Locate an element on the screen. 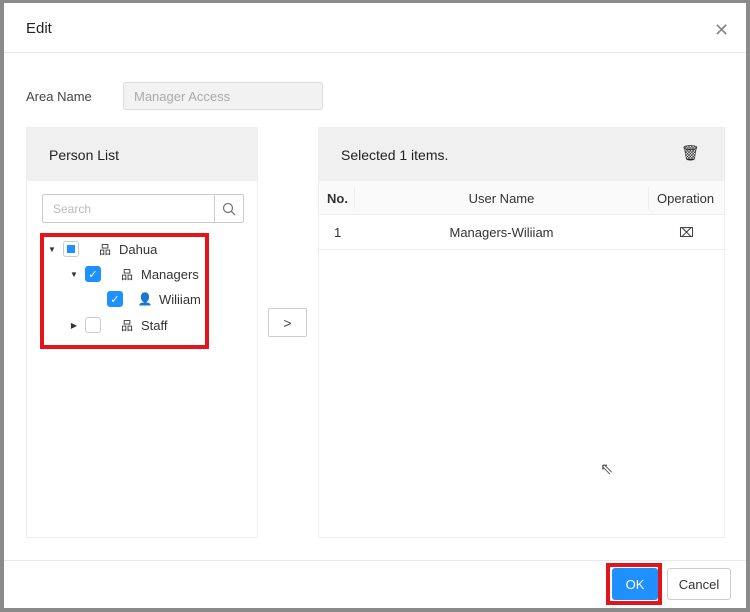  tree-node-dahua: ▼ 品 Dahua is located at coordinates (102, 249).